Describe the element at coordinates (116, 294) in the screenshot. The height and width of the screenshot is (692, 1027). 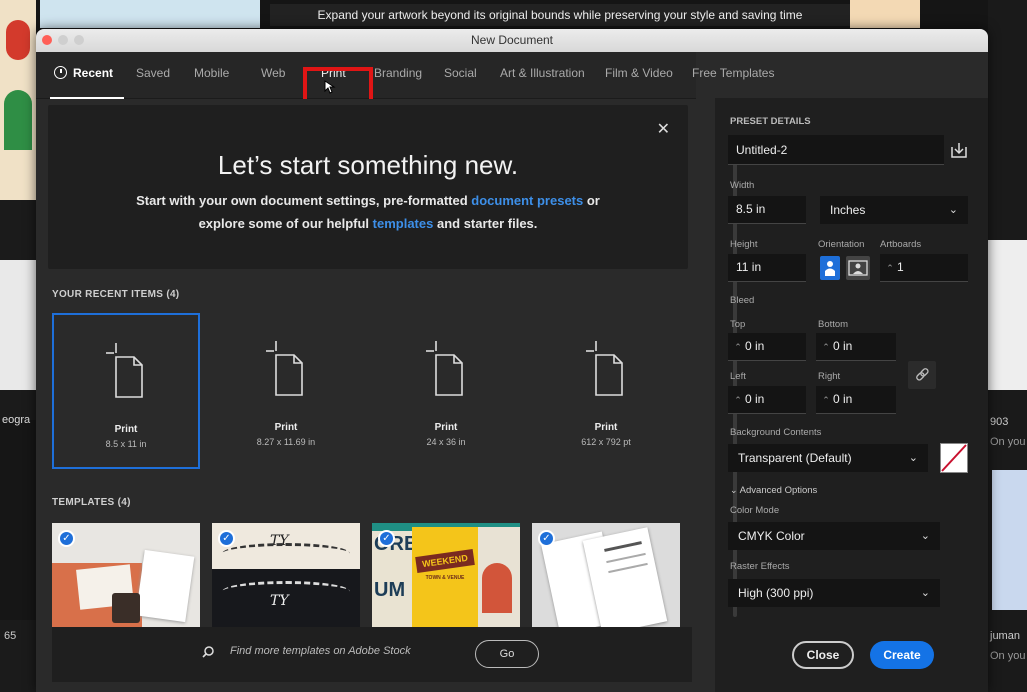
I see `recent-items-heading: YOUR RECENT ITEMS (4)` at that location.